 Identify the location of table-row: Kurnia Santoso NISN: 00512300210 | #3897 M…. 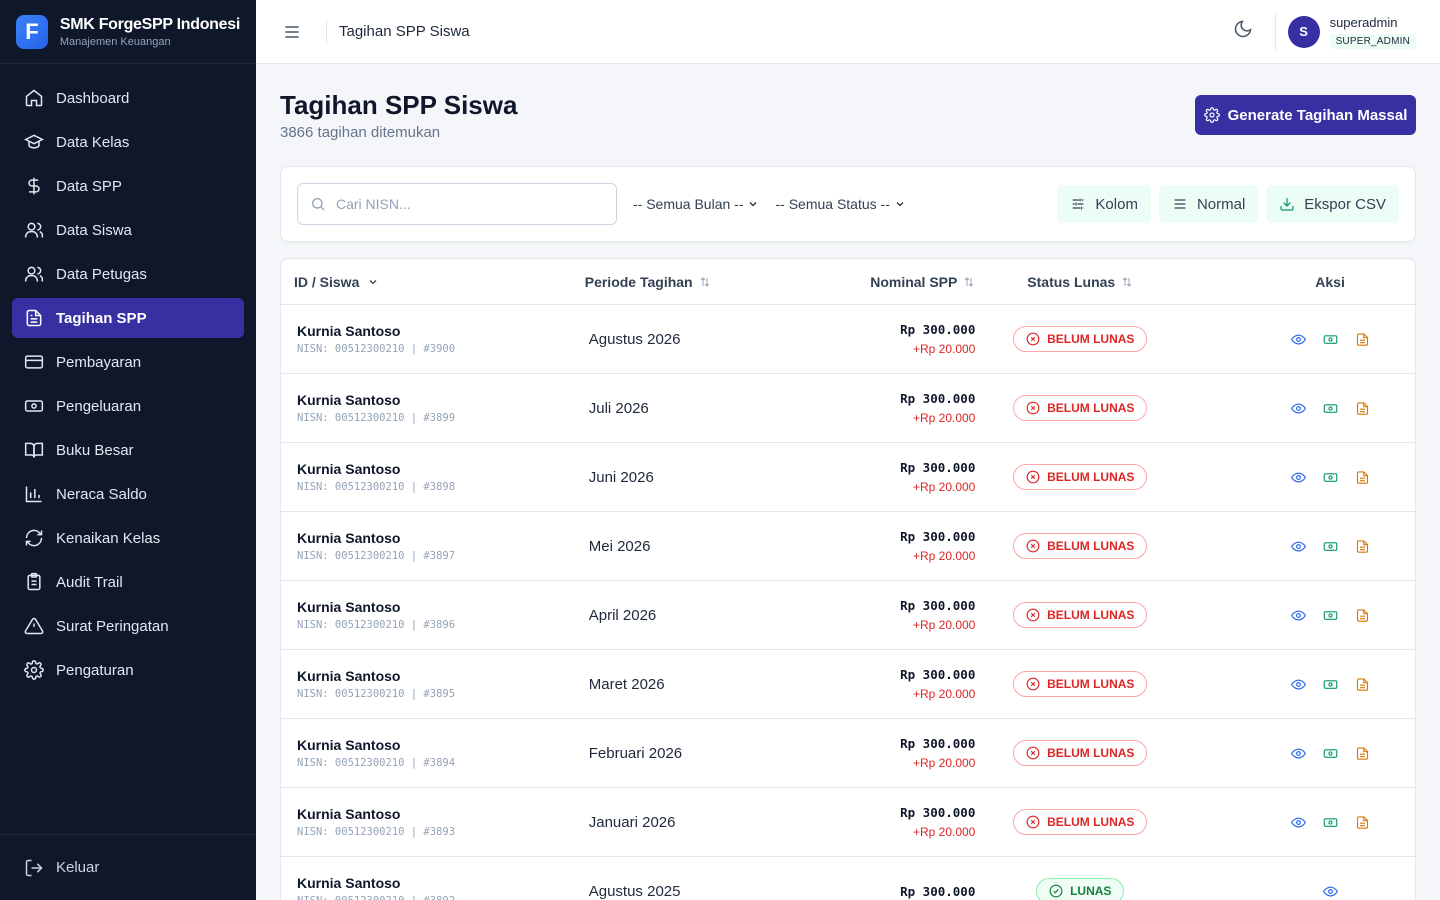
(848, 546).